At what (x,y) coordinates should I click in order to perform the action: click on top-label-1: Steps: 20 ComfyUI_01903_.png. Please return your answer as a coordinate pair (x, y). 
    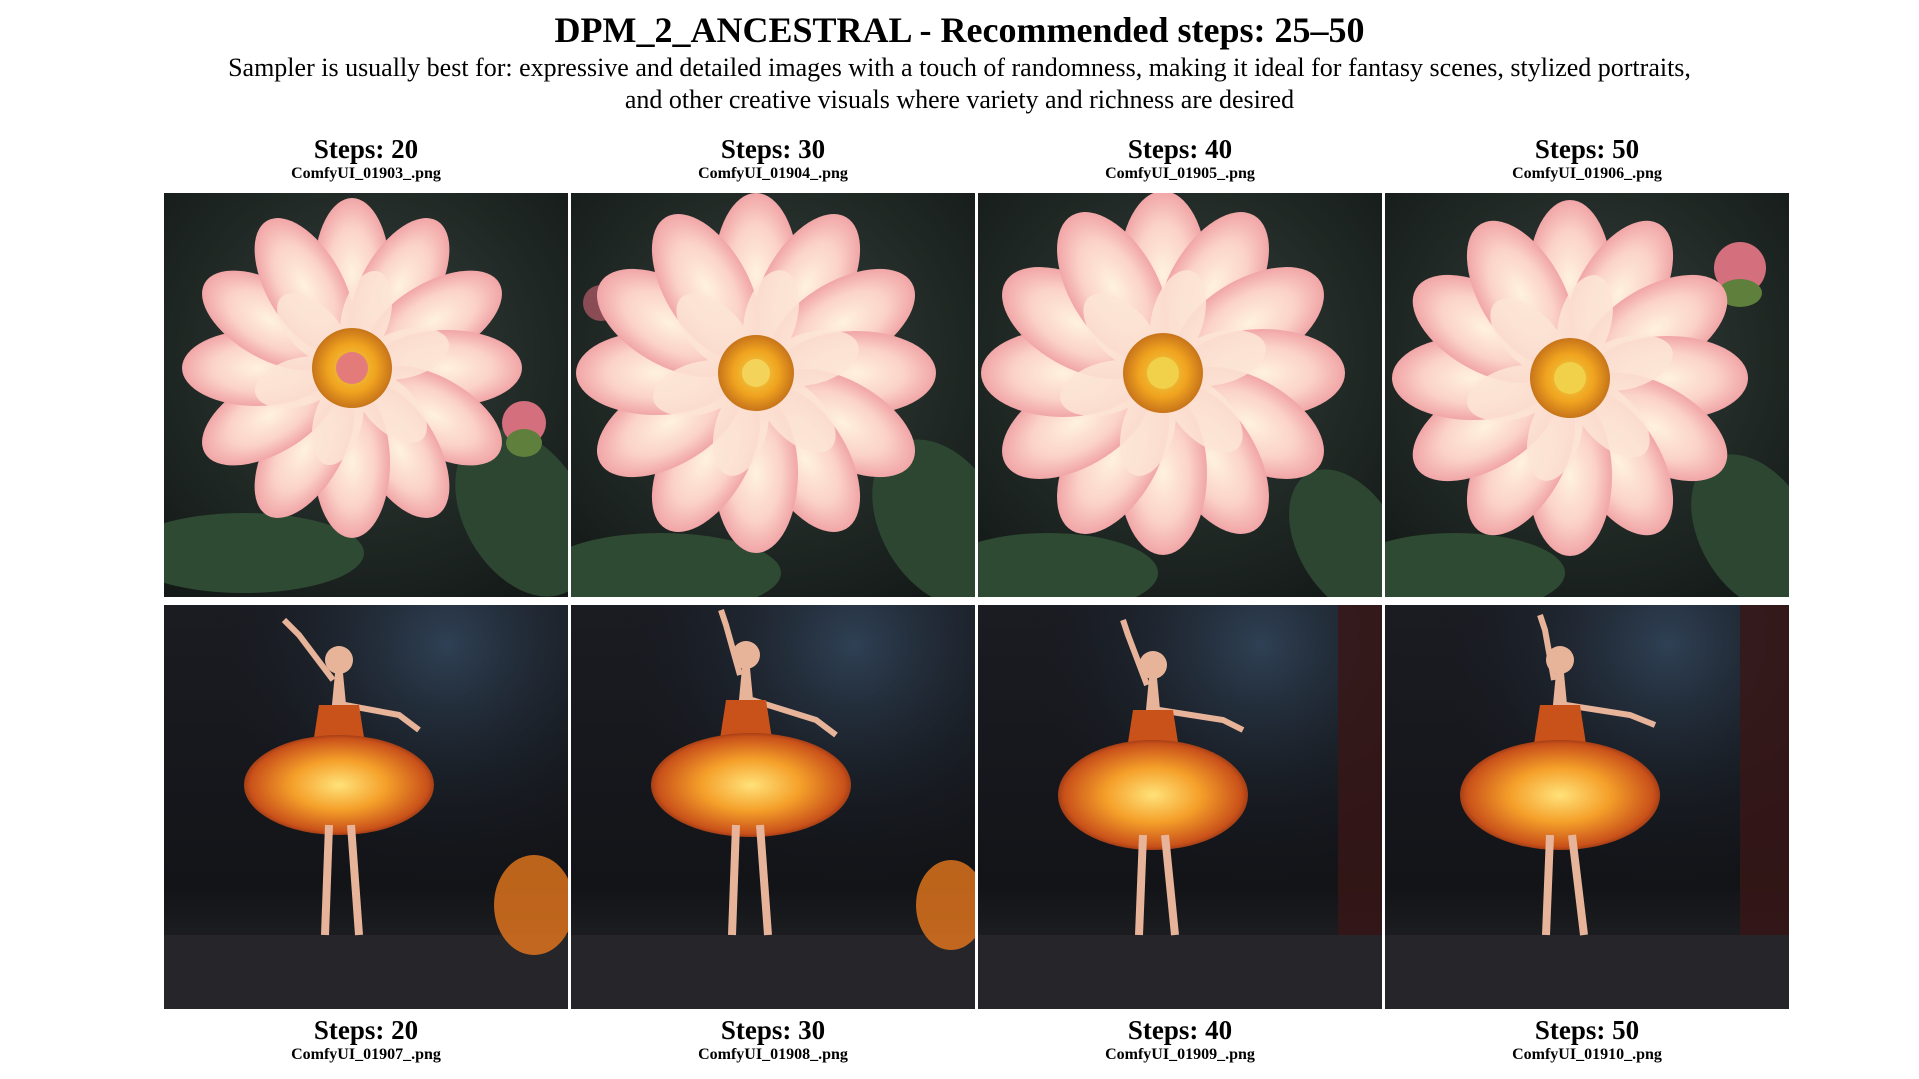
    Looking at the image, I should click on (366, 159).